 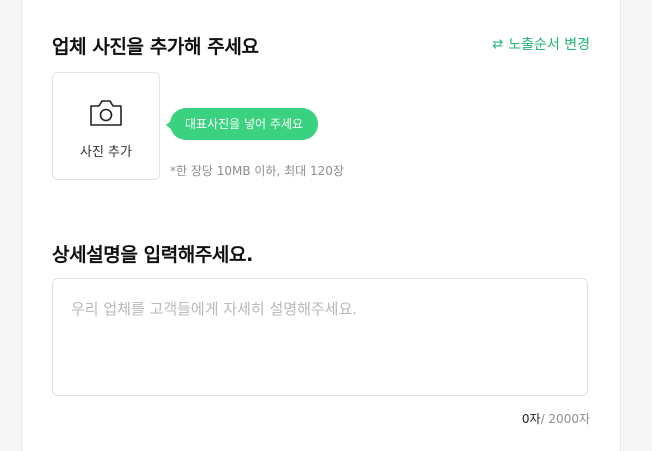 What do you see at coordinates (498, 44) in the screenshot?
I see `swap-arrows-icon: ⇄` at bounding box center [498, 44].